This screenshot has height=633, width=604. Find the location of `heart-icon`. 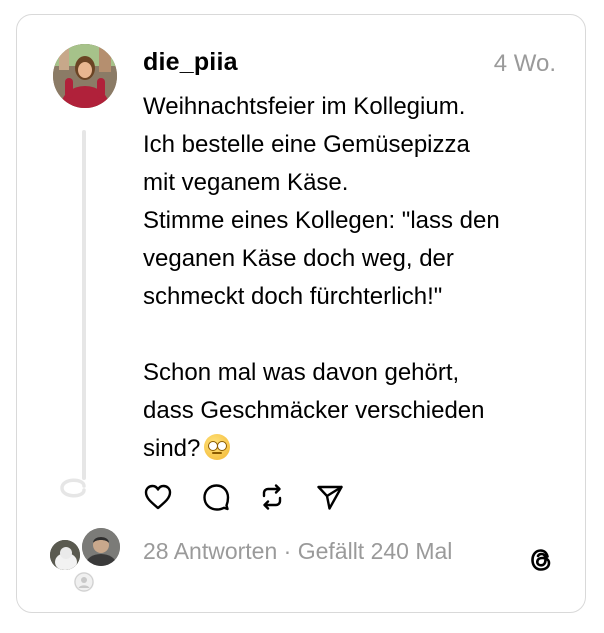

heart-icon is located at coordinates (158, 497).